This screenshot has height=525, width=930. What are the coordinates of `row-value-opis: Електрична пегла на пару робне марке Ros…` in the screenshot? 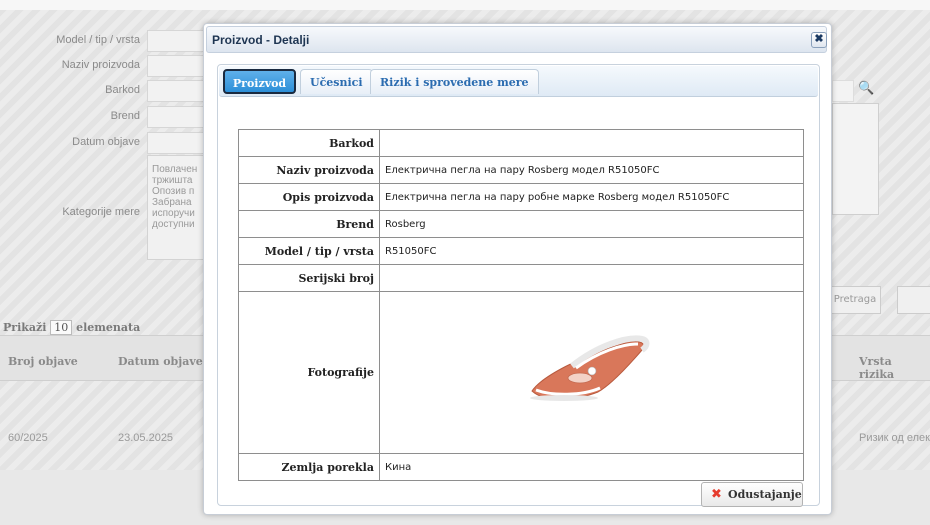 It's located at (591, 197).